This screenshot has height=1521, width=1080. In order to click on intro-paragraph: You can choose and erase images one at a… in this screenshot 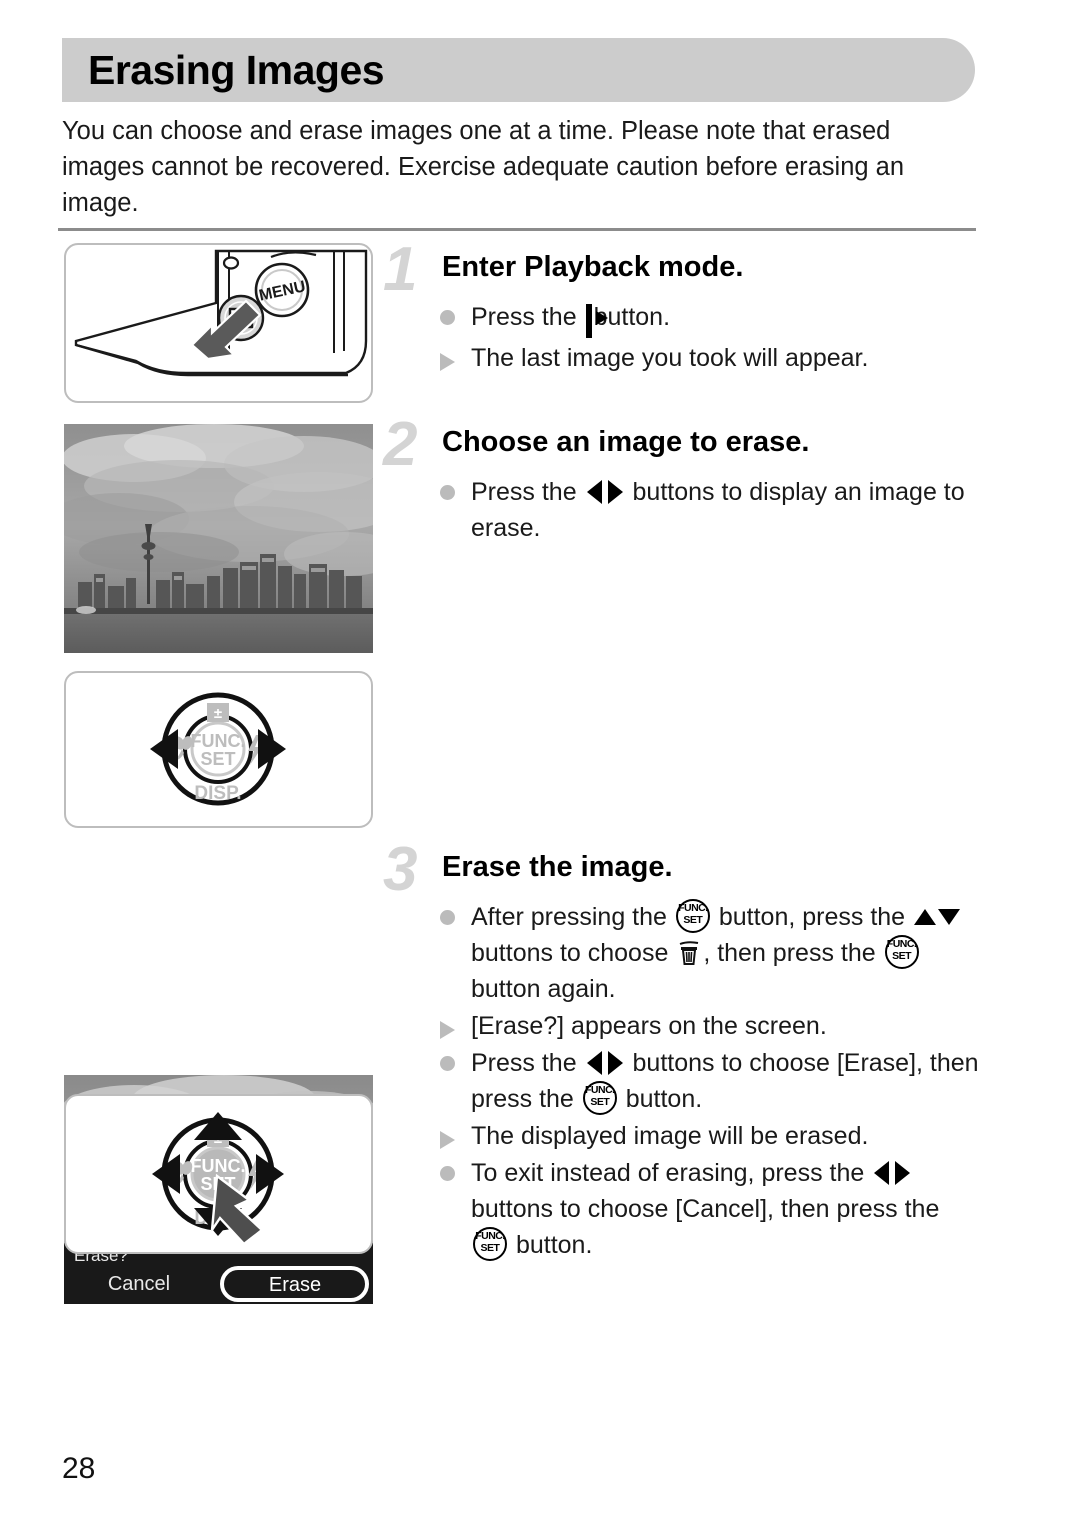, I will do `click(483, 167)`.